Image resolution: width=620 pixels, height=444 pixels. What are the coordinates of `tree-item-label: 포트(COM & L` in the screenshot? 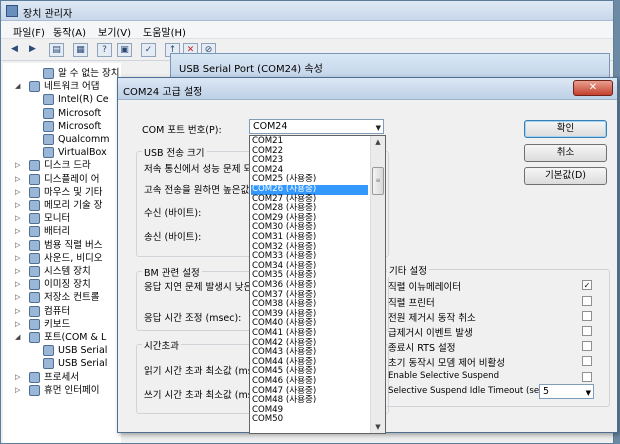 It's located at (75, 337).